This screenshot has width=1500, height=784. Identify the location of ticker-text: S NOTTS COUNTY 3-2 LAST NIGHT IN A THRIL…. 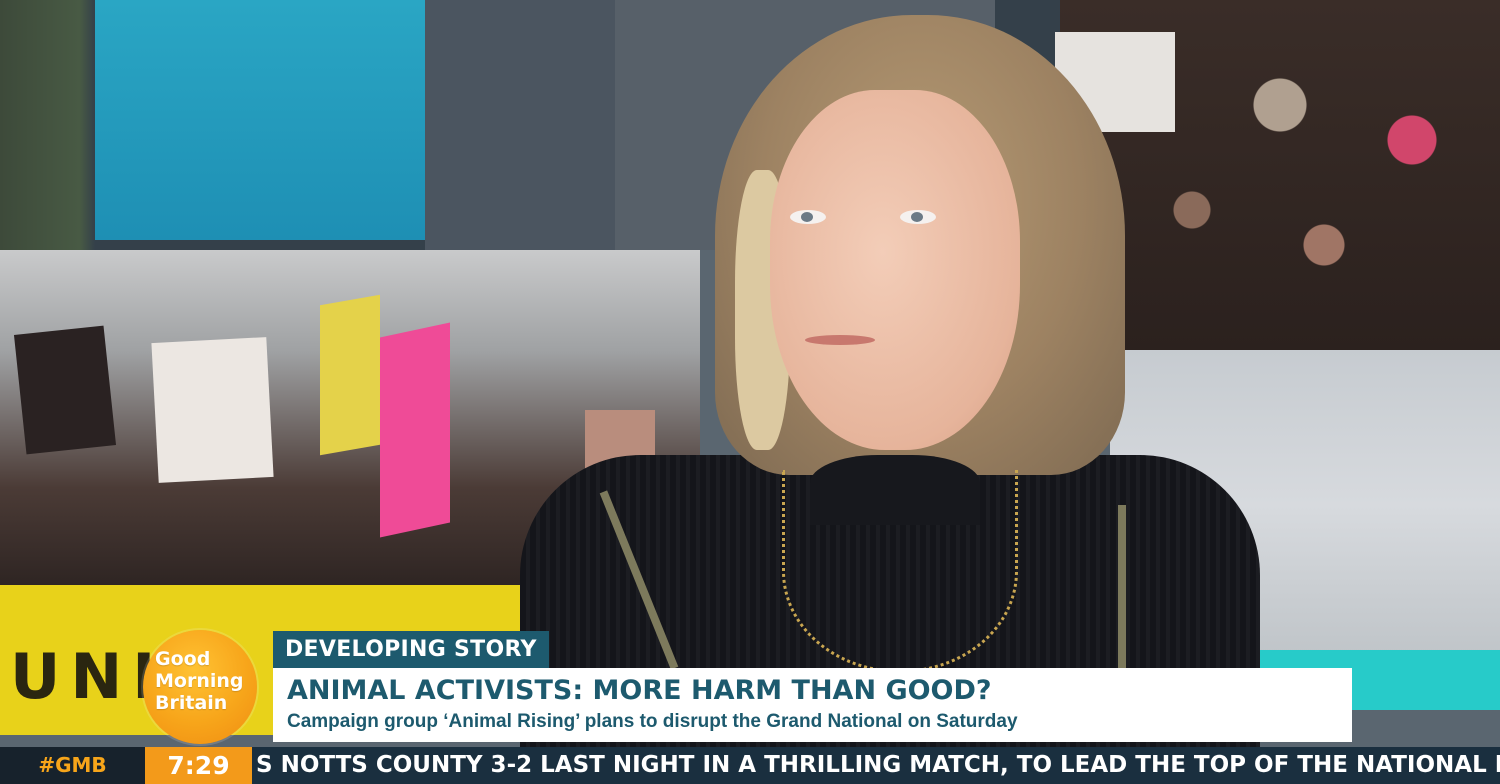
(878, 765).